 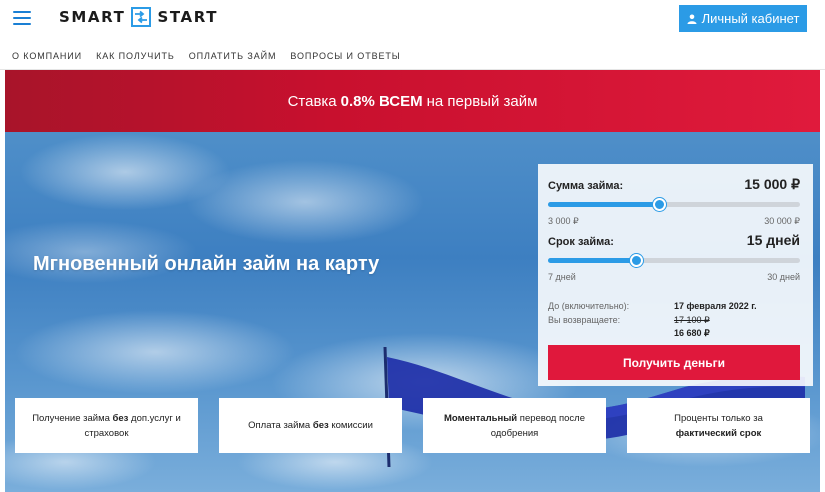 What do you see at coordinates (692, 333) in the screenshot?
I see `return-new-value: 16 680 ₽` at bounding box center [692, 333].